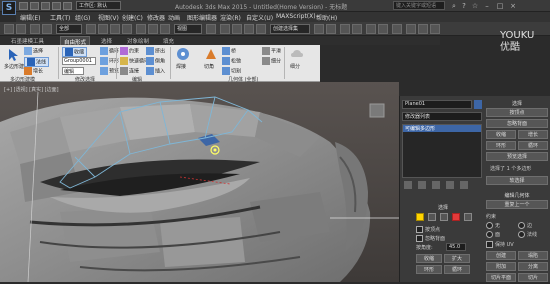  I want to click on stack-item-editable-poly: 可编辑多边形, so click(442, 128).